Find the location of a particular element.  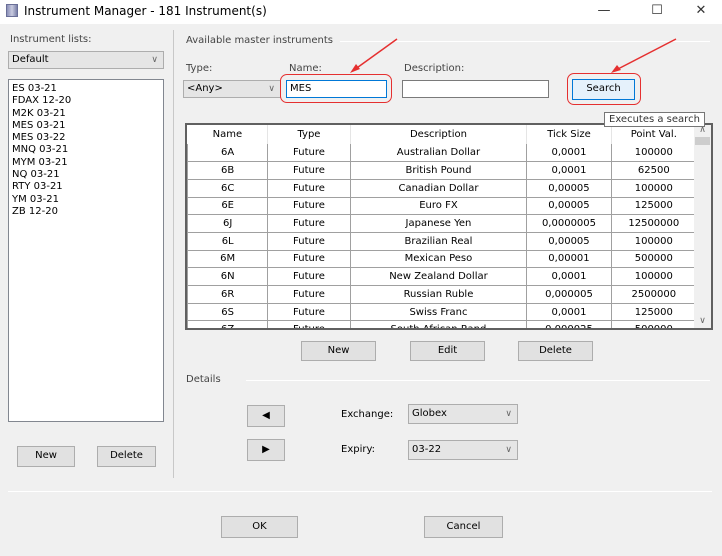

table-row: 6Z Future South African Rand 0,000025 500000 is located at coordinates (442, 324).